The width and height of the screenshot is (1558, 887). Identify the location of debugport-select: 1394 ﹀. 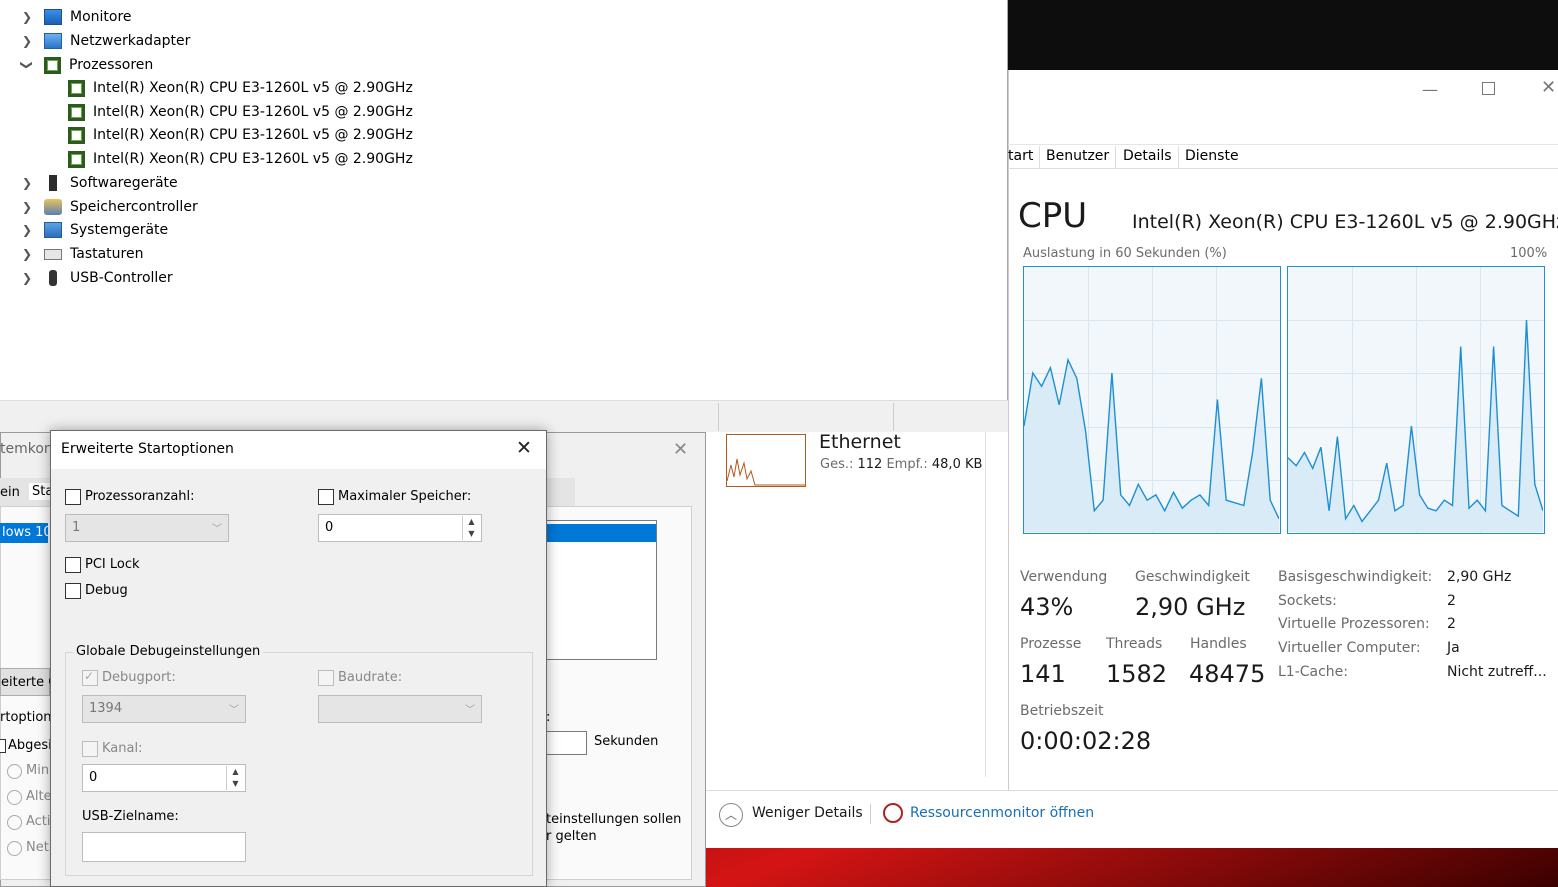
(164, 709).